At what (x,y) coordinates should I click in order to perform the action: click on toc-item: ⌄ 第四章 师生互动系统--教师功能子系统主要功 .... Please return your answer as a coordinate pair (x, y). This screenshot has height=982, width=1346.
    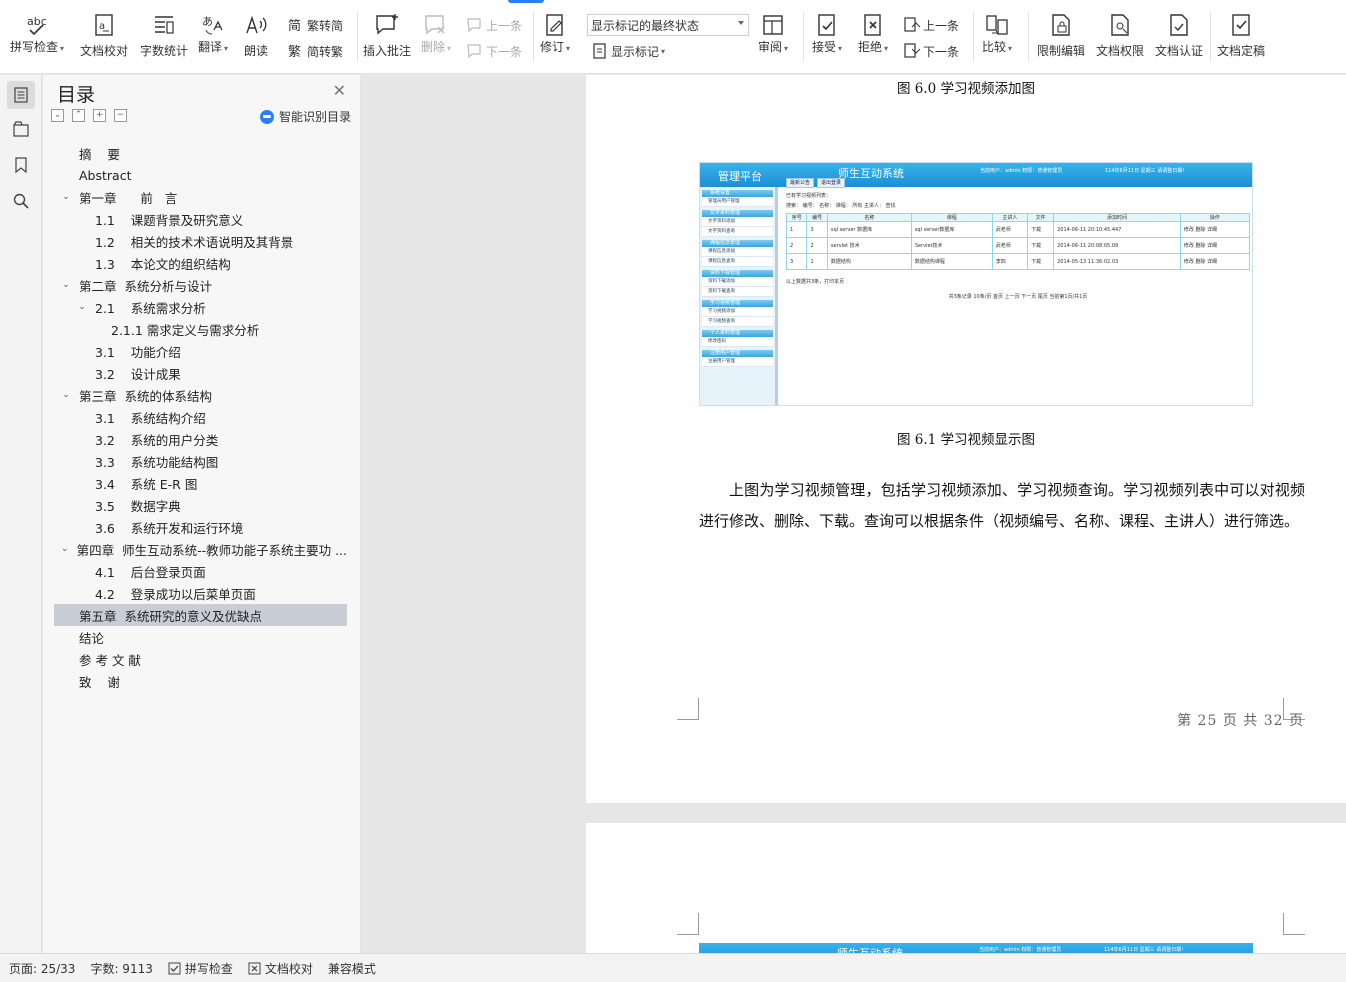
    Looking at the image, I should click on (200, 549).